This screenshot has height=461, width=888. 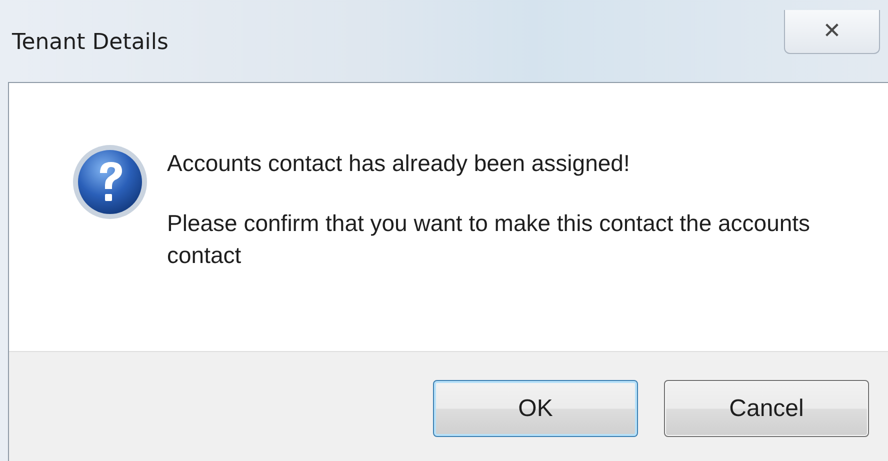 I want to click on ok-button: OK, so click(x=535, y=408).